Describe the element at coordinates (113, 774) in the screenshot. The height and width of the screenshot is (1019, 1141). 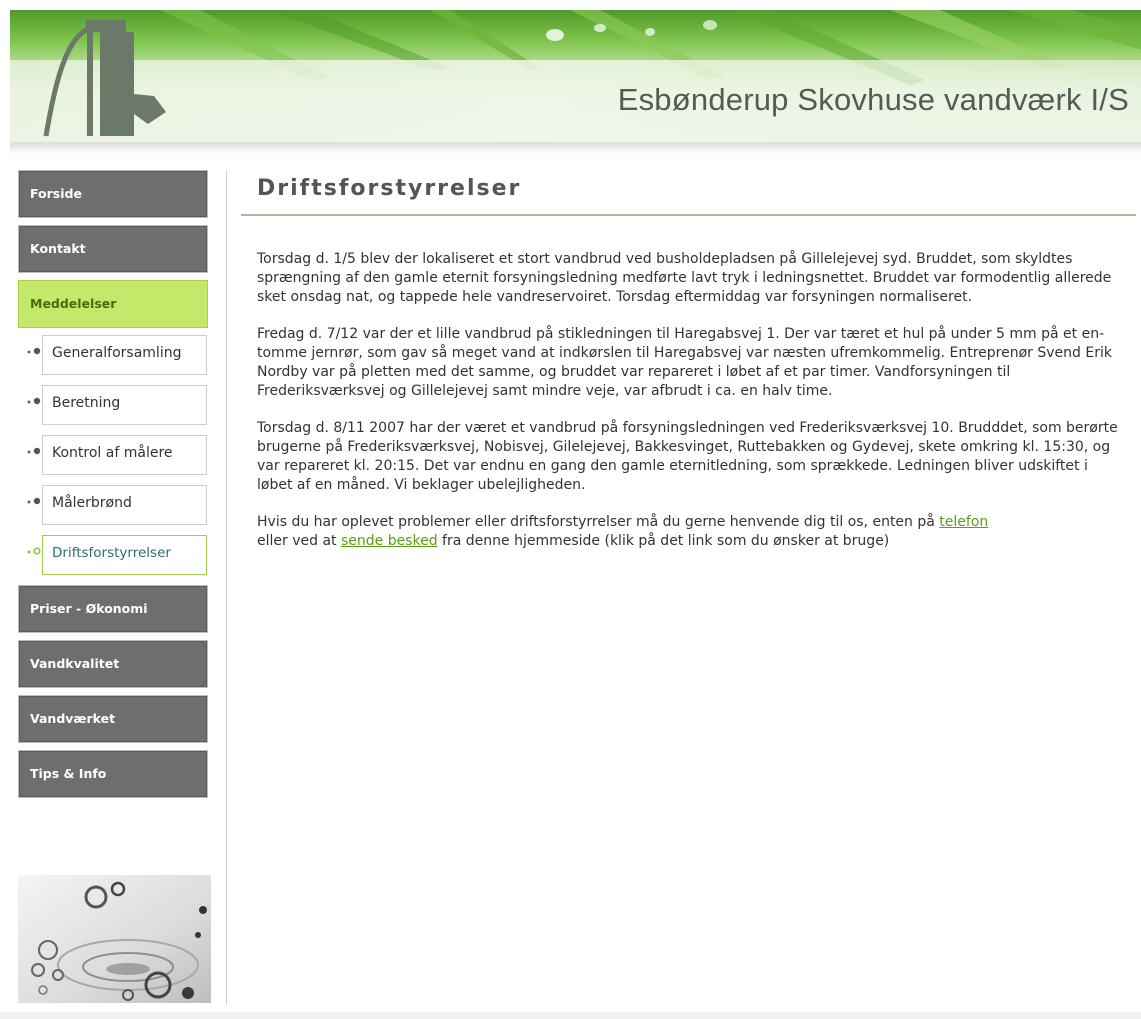
I see `nav-item-tips-info: Tips & Info` at that location.